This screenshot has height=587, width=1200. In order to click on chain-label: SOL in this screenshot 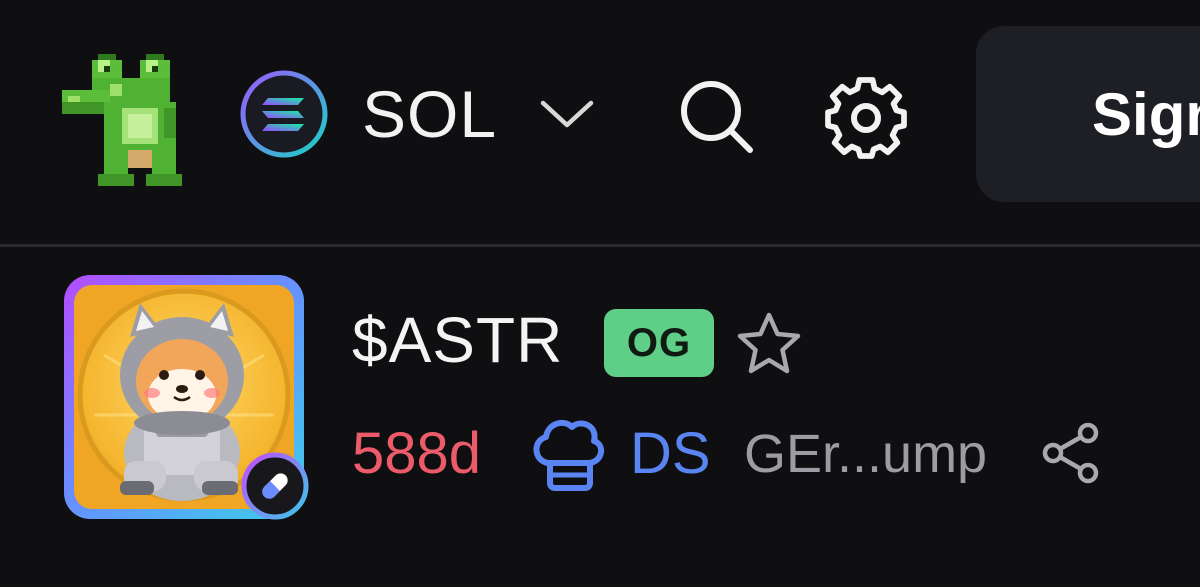, I will do `click(430, 114)`.